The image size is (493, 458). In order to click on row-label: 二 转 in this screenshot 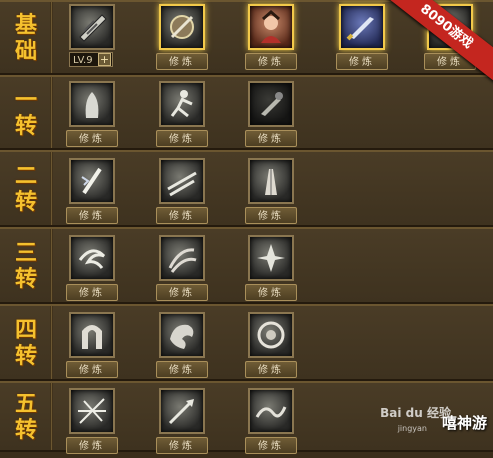, I will do `click(26, 188)`.